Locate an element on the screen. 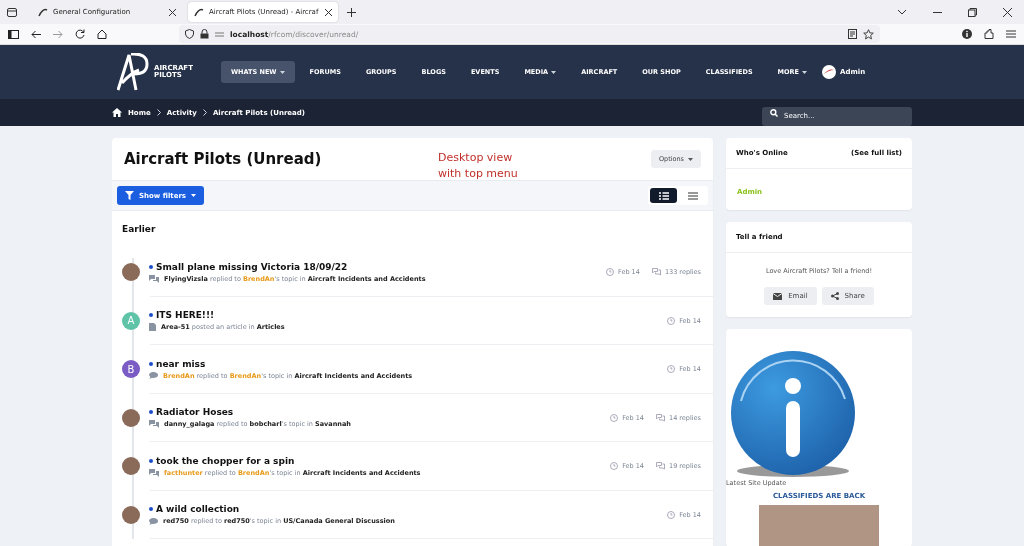 The height and width of the screenshot is (546, 1024). topic-title-link: Radiator Hoses is located at coordinates (195, 412).